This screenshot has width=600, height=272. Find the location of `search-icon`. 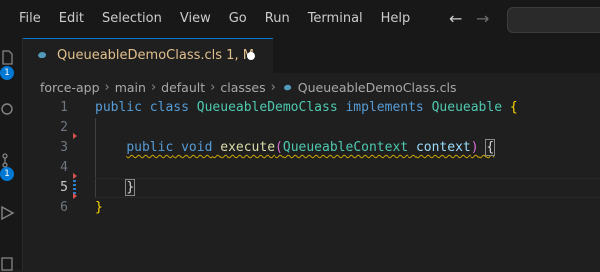

search-icon is located at coordinates (8, 110).